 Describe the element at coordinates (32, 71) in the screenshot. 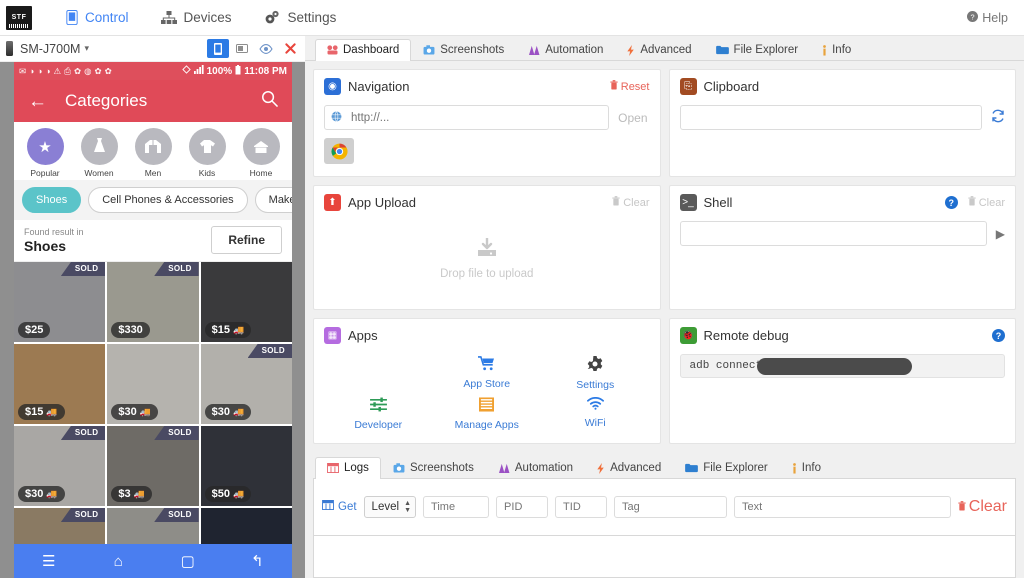

I see `notif-icon-1: ◑` at that location.